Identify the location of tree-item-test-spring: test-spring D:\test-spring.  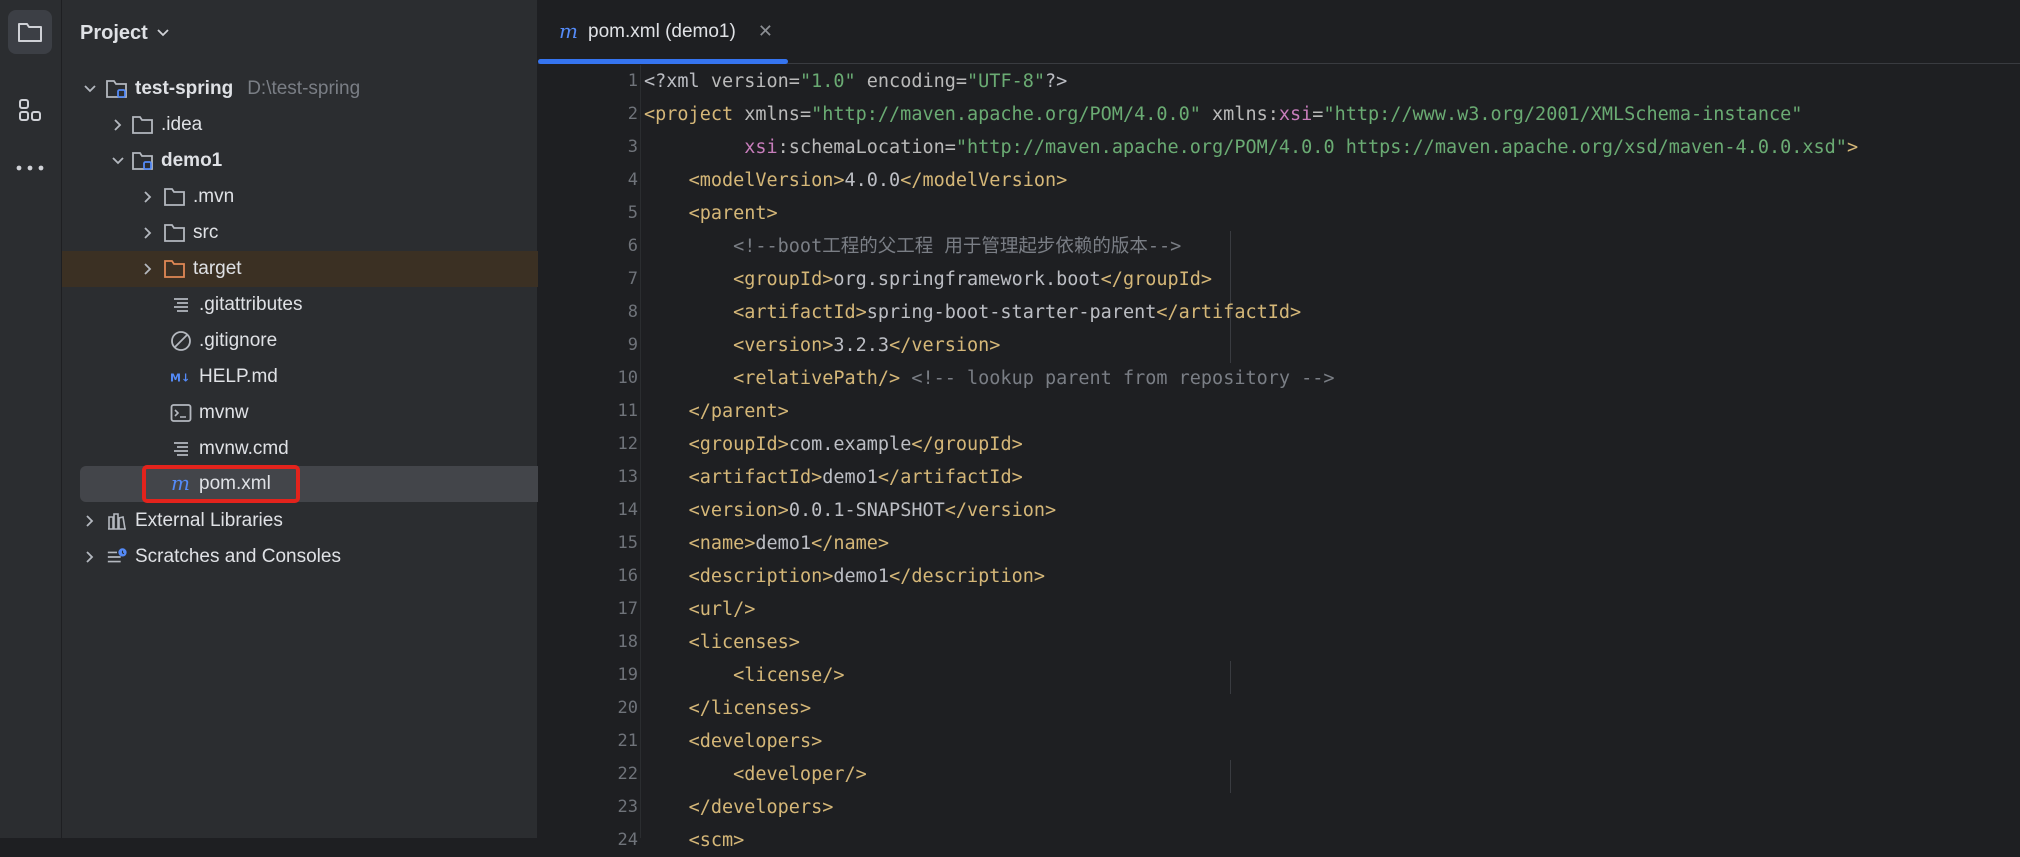
(309, 89).